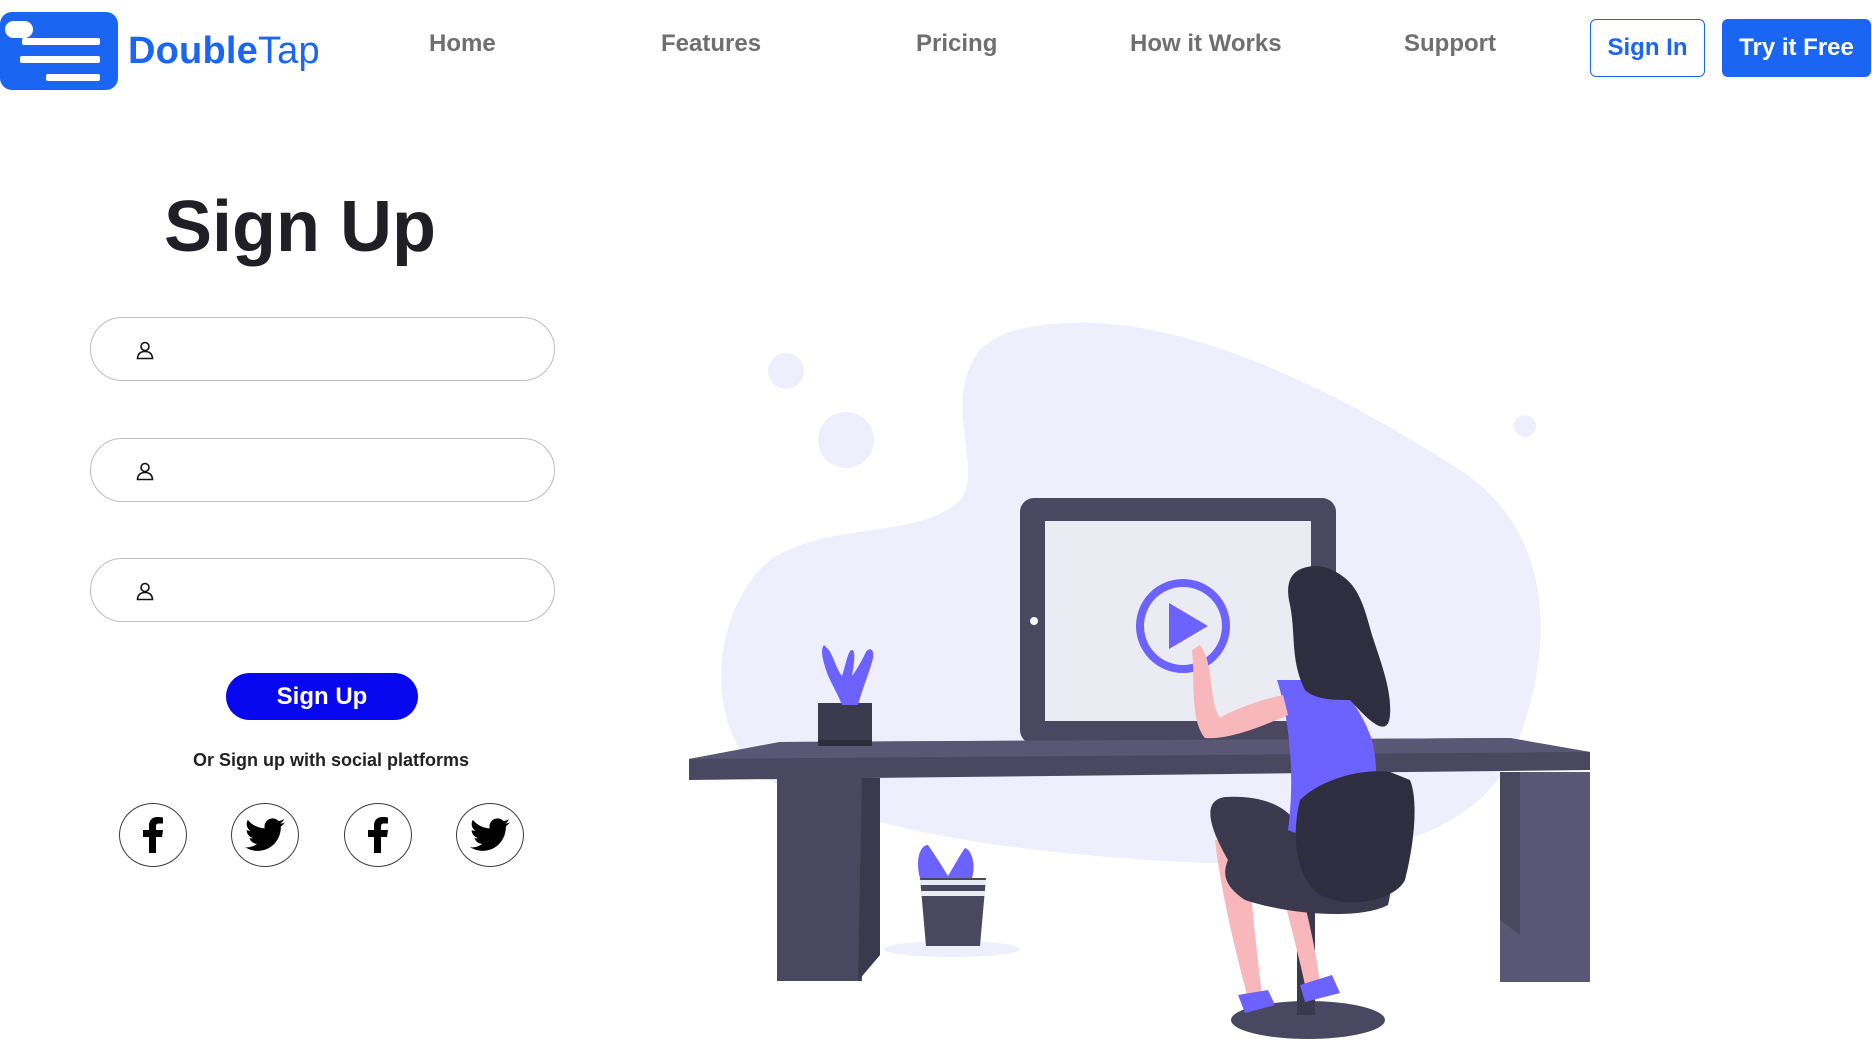 The width and height of the screenshot is (1872, 1047). I want to click on brand-name: DoubleTap, so click(224, 51).